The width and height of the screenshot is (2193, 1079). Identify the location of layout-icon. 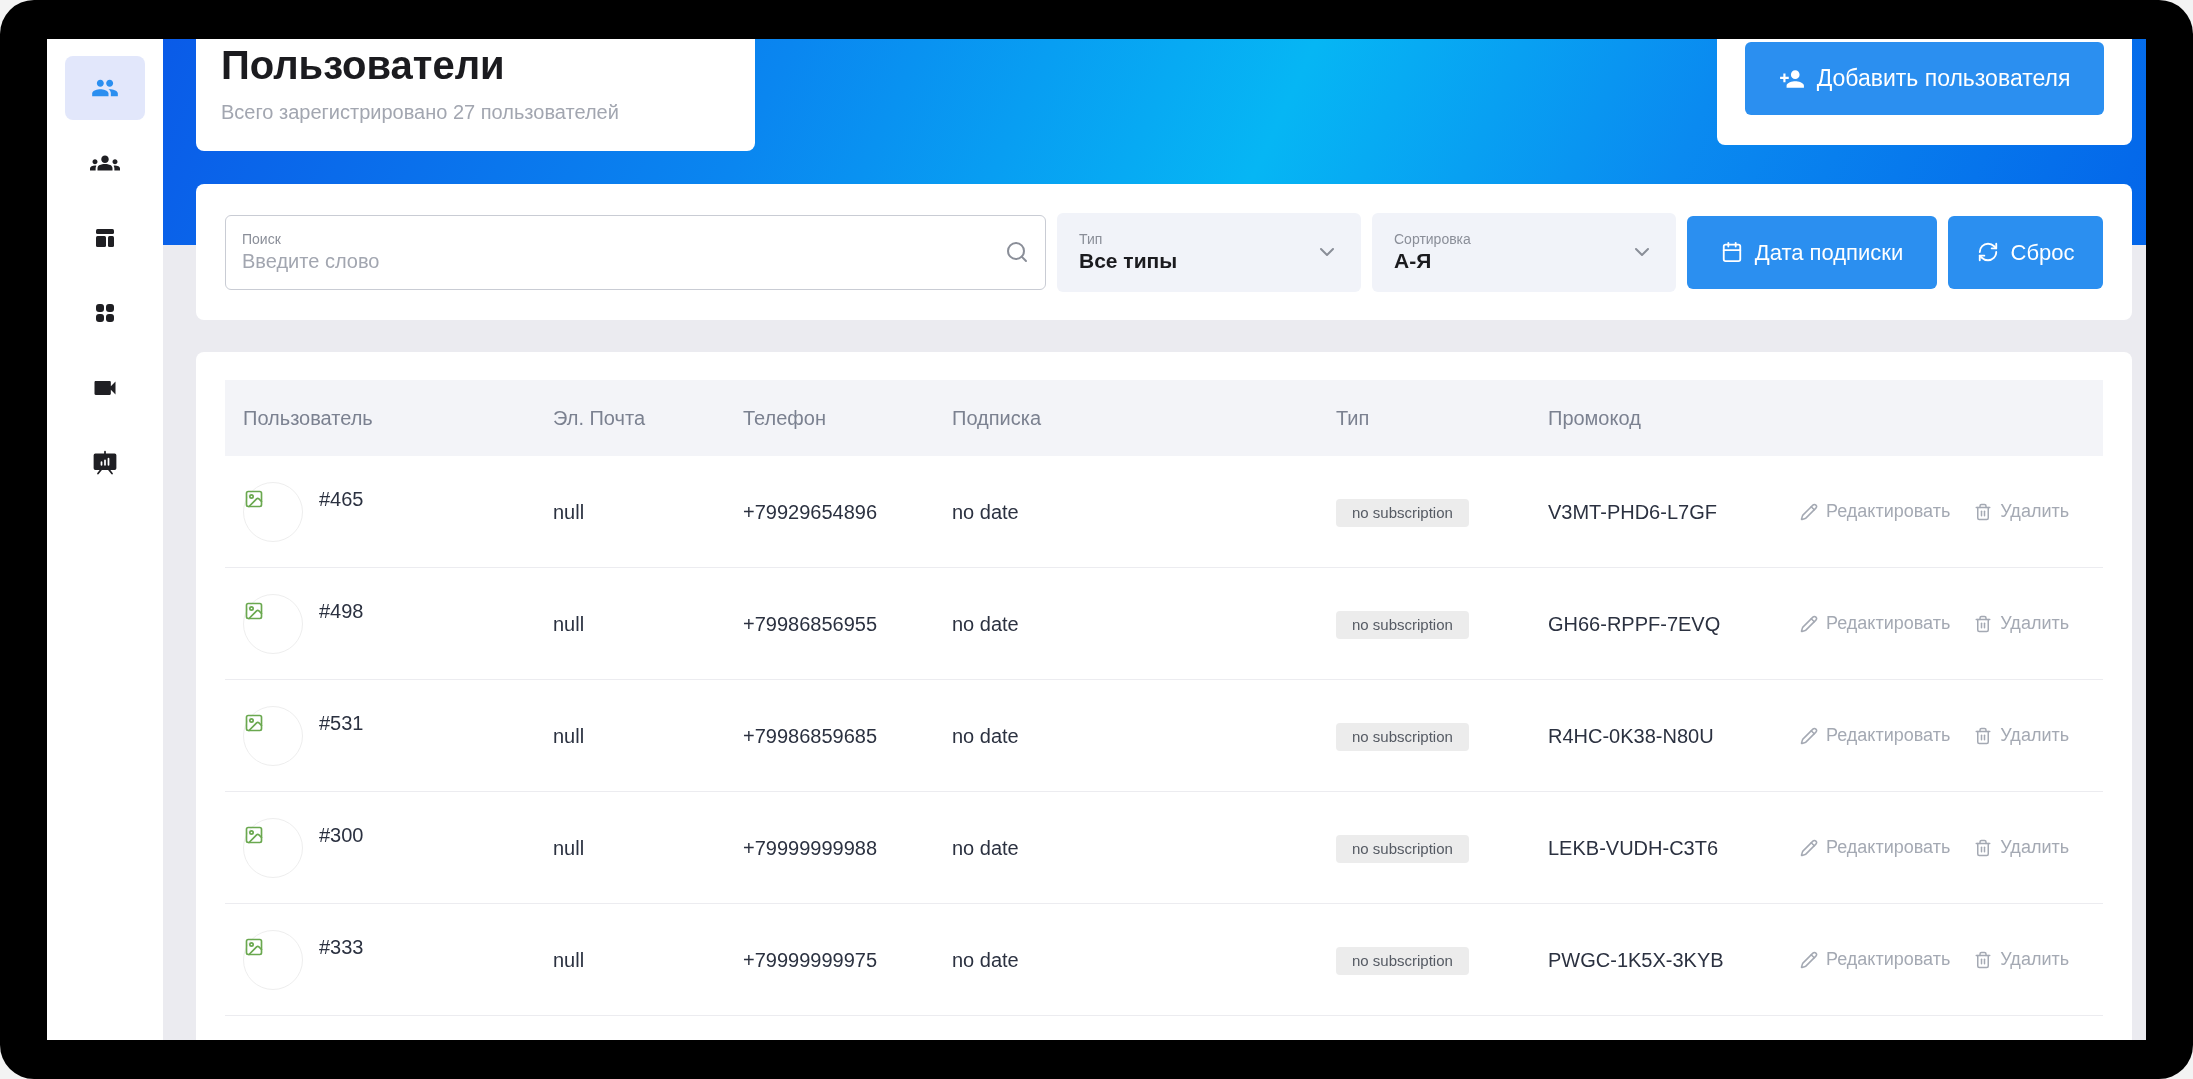
(105, 238).